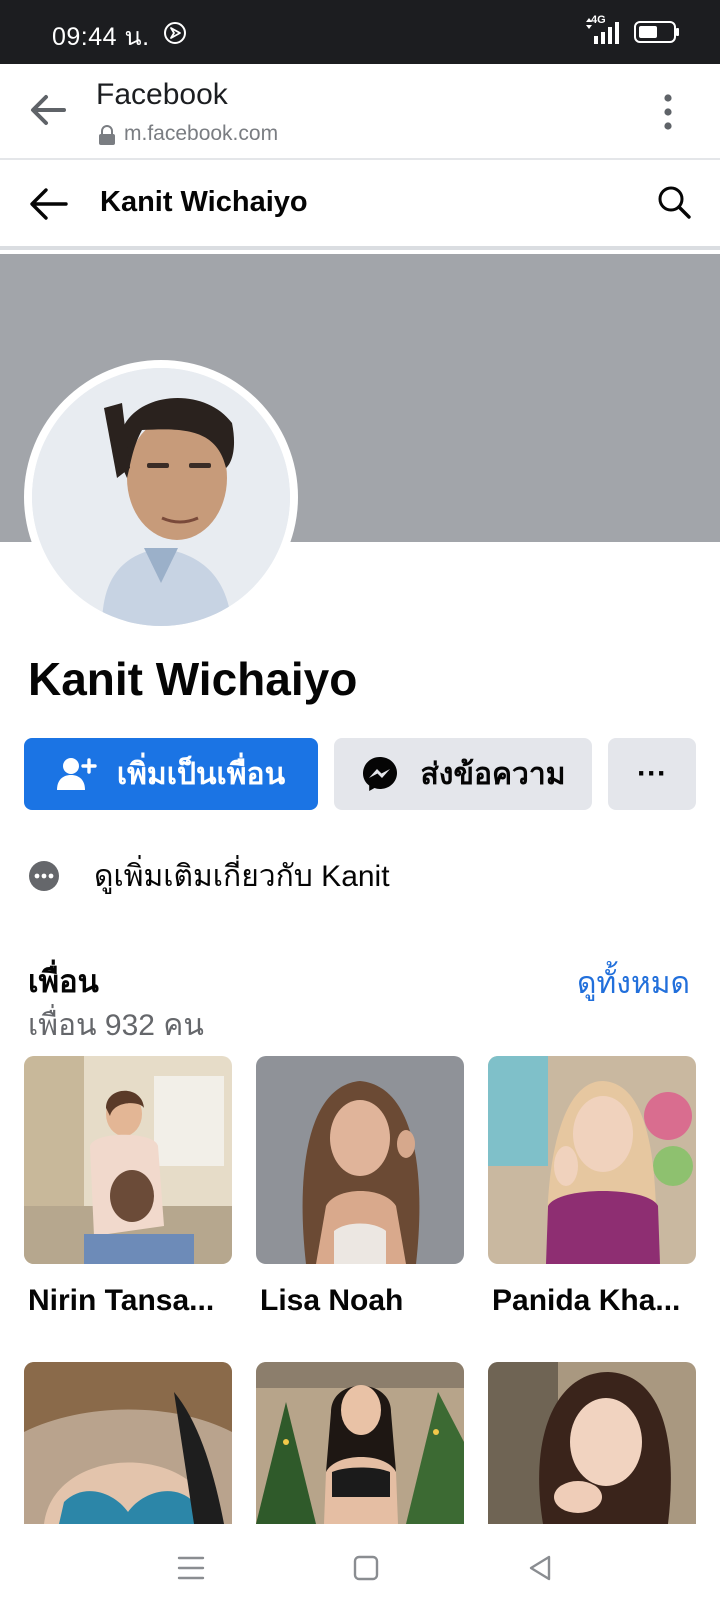  I want to click on message-label: ส่งข้อความ, so click(493, 774).